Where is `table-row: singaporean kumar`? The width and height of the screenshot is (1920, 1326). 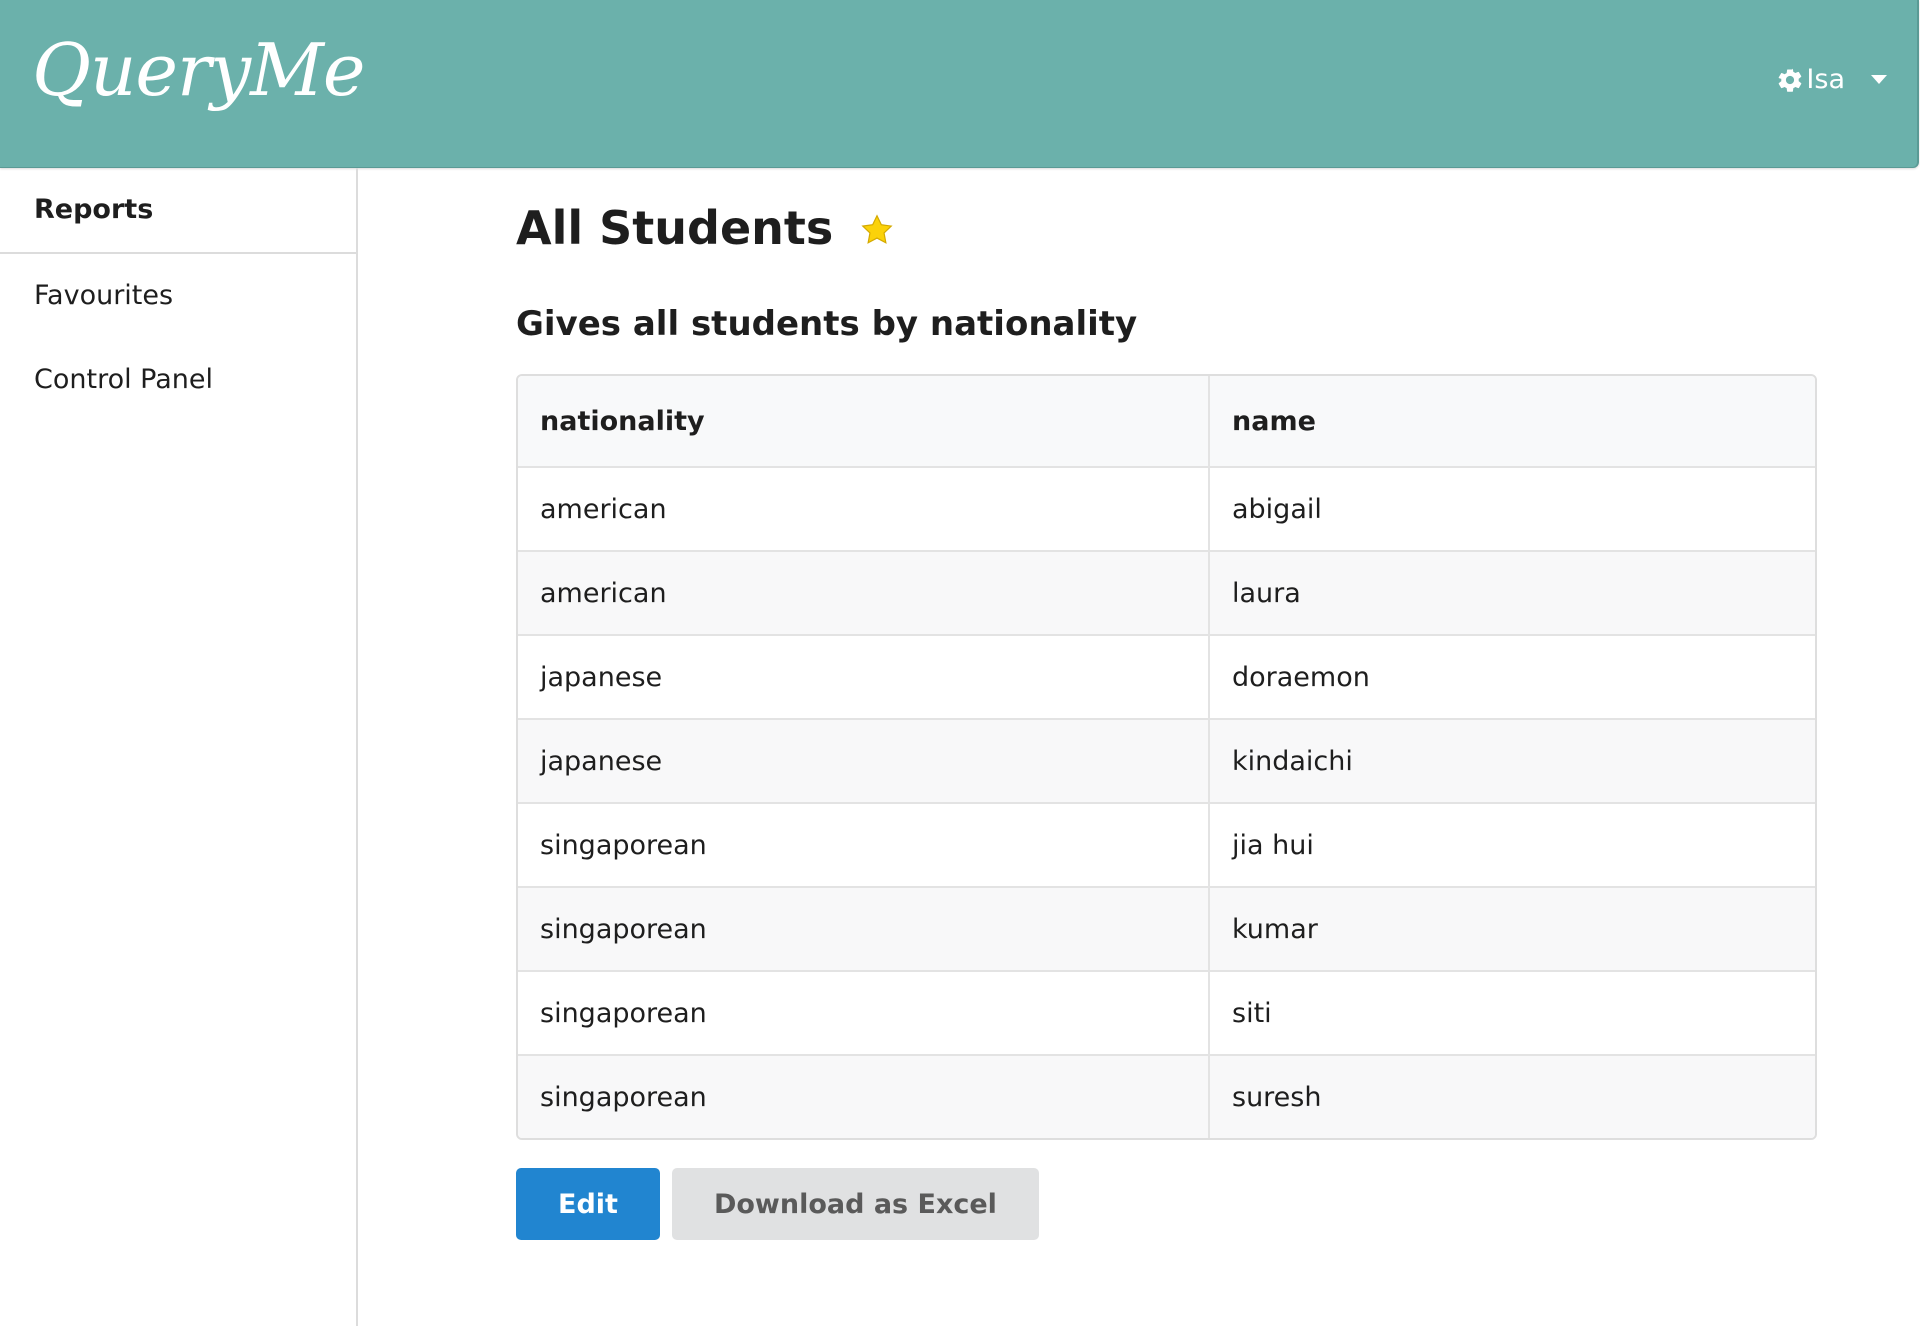
table-row: singaporean kumar is located at coordinates (1166, 930).